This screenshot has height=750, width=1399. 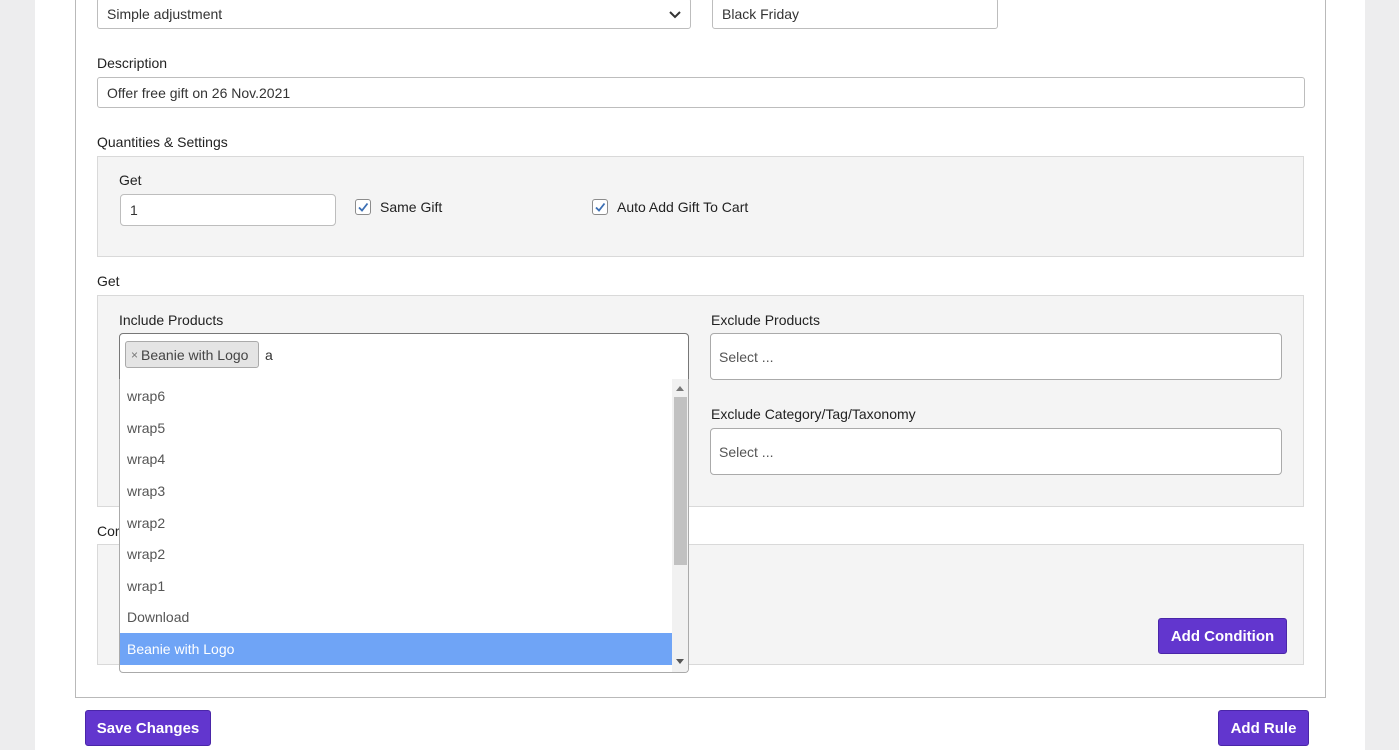 I want to click on same-gift-label: Same Gift, so click(x=411, y=207).